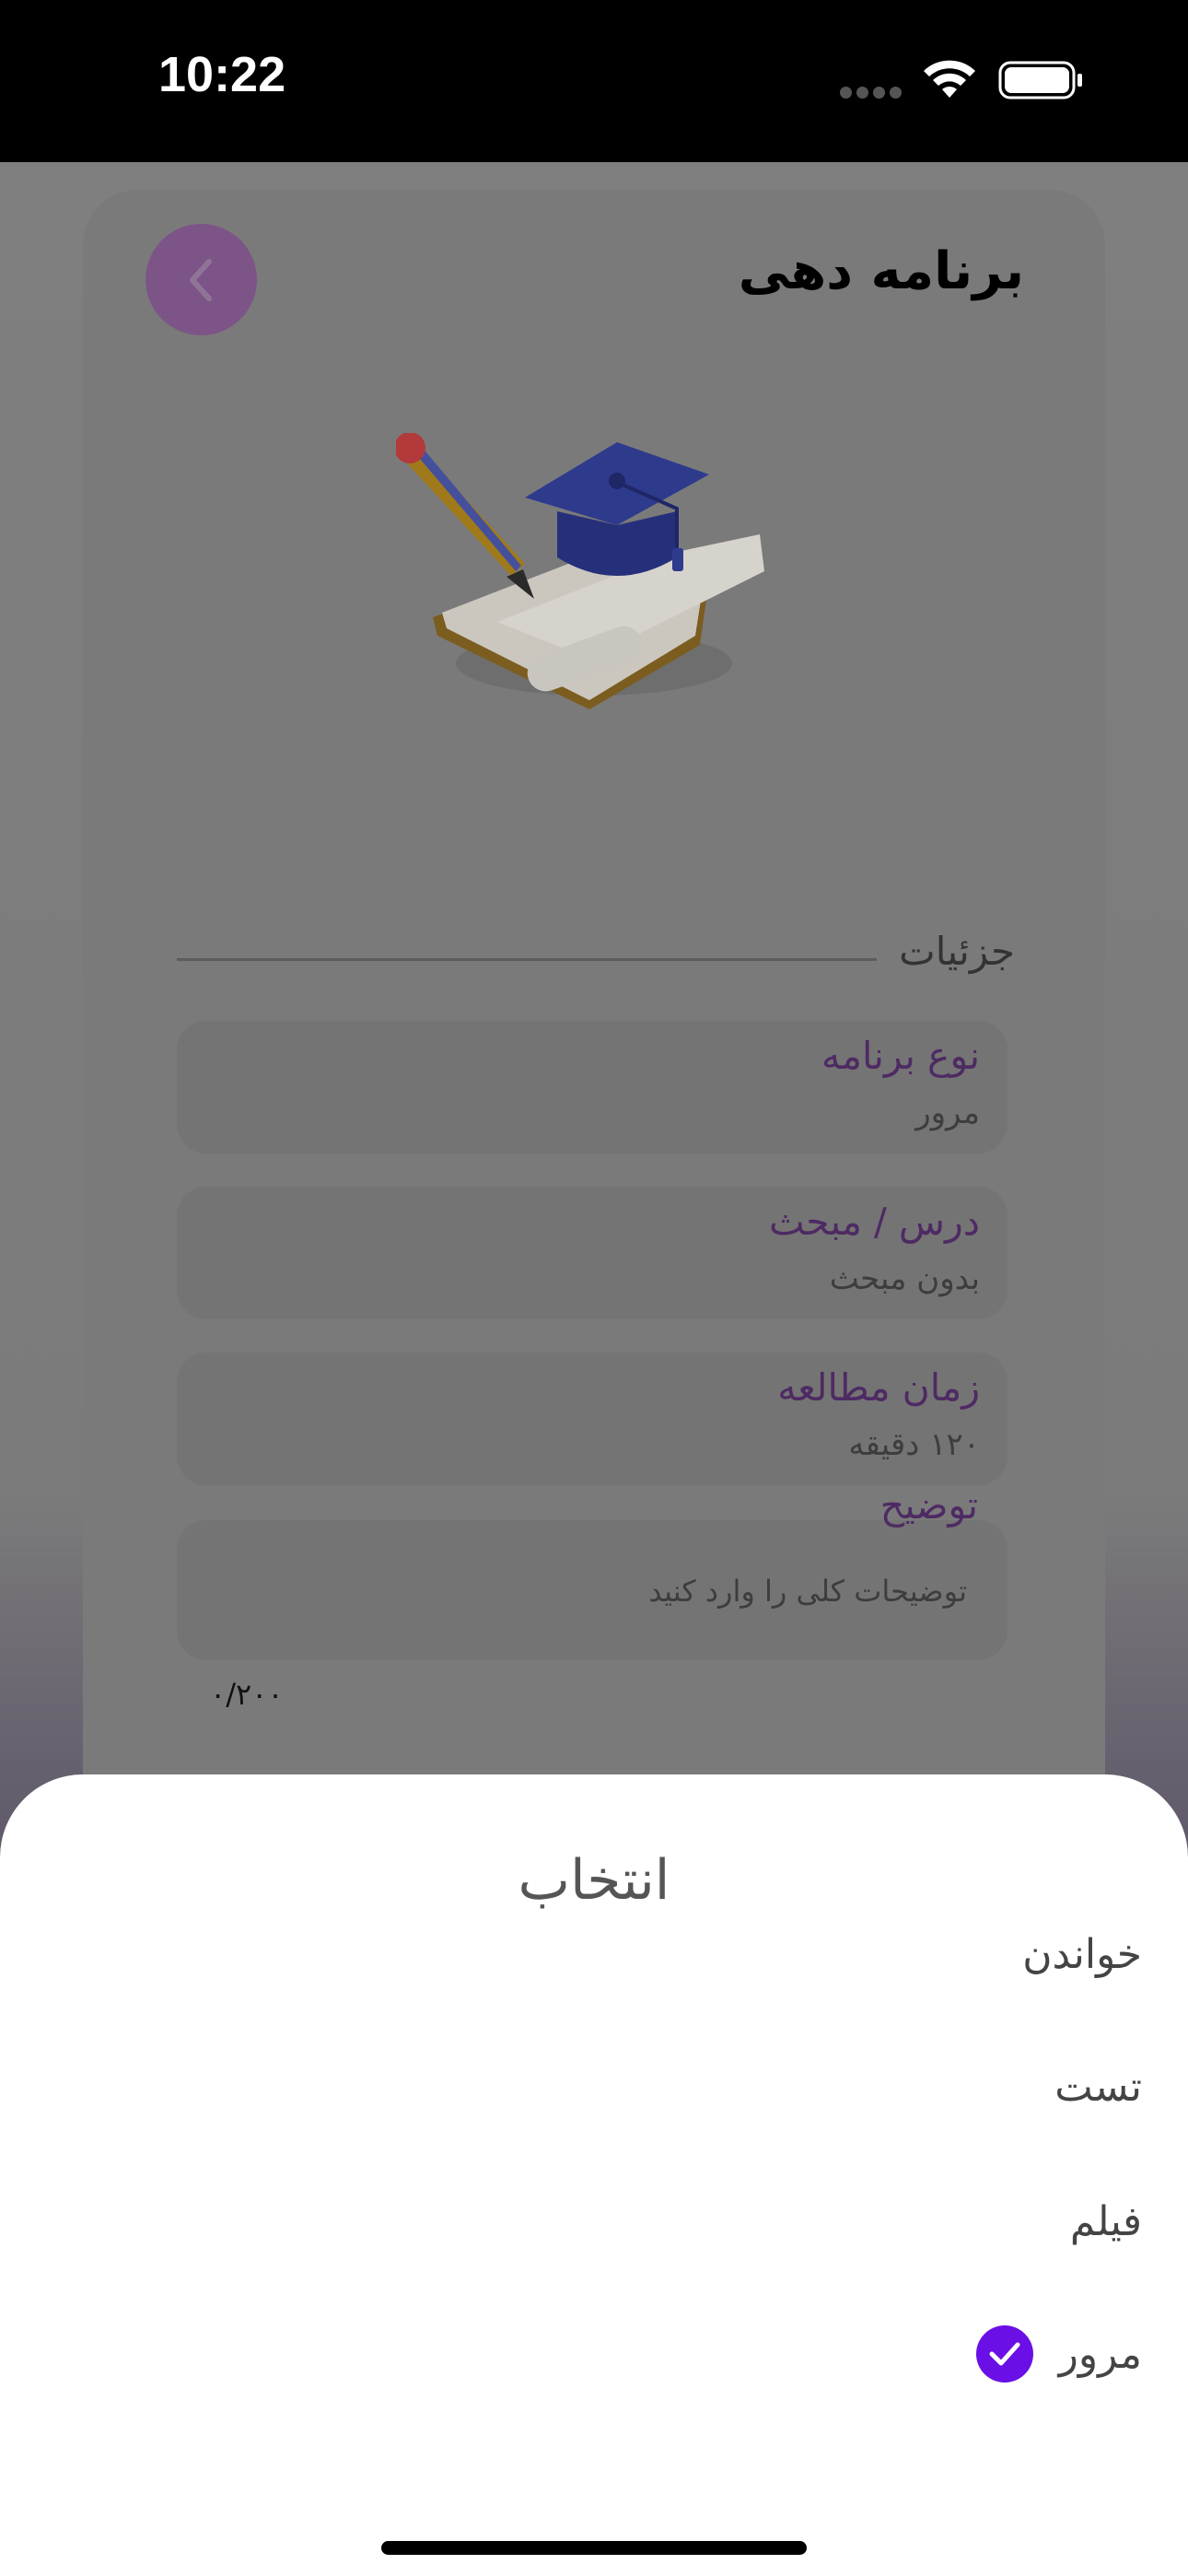 The image size is (1188, 2576). Describe the element at coordinates (592, 1087) in the screenshot. I see `program-type-field: نوع برنامه مرور` at that location.